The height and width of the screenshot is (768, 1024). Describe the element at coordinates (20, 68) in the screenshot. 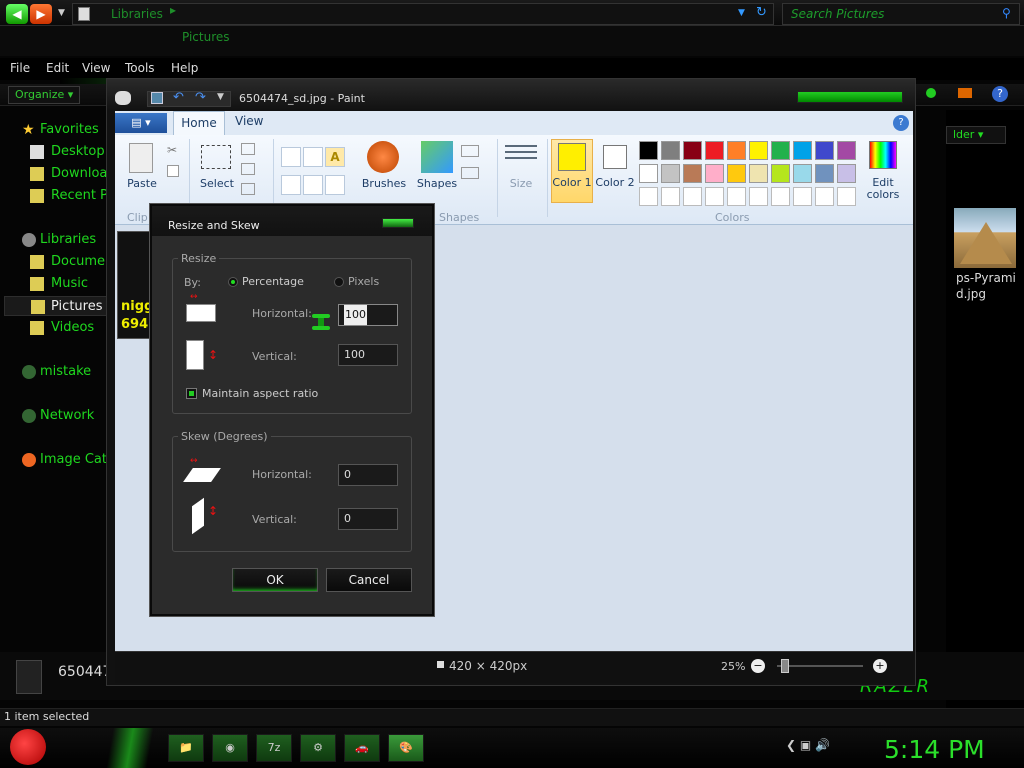

I see `menu-file: File` at that location.